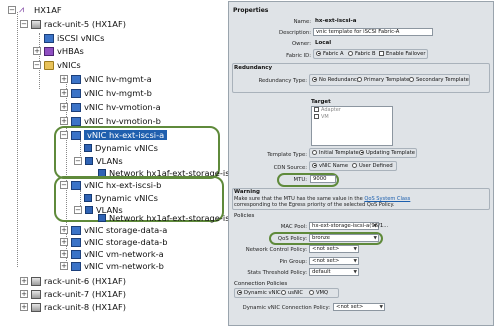 Image resolution: width=496 pixels, height=327 pixels. I want to click on tree-node-root: − ⩘ HX1AF, so click(35, 10).